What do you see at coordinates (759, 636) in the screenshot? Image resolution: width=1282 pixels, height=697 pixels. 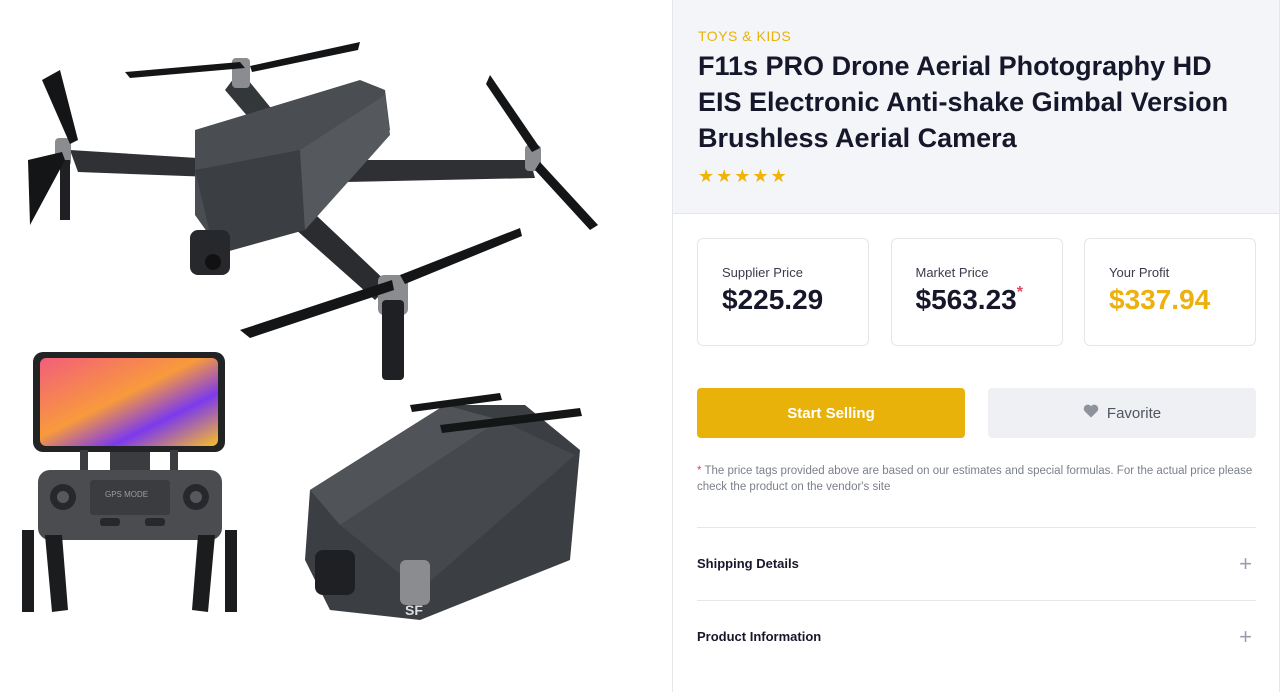 I see `product-information-label: Product Information` at bounding box center [759, 636].